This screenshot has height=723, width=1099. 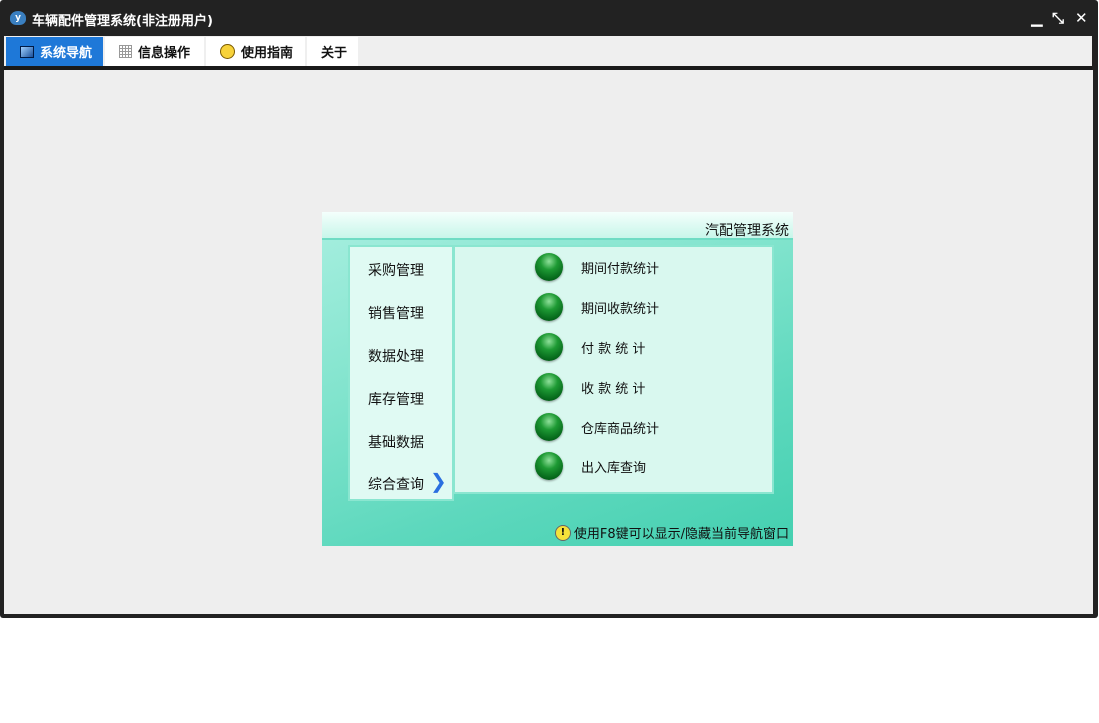 I want to click on panel-header: 汽配管理系统, so click(x=557, y=226).